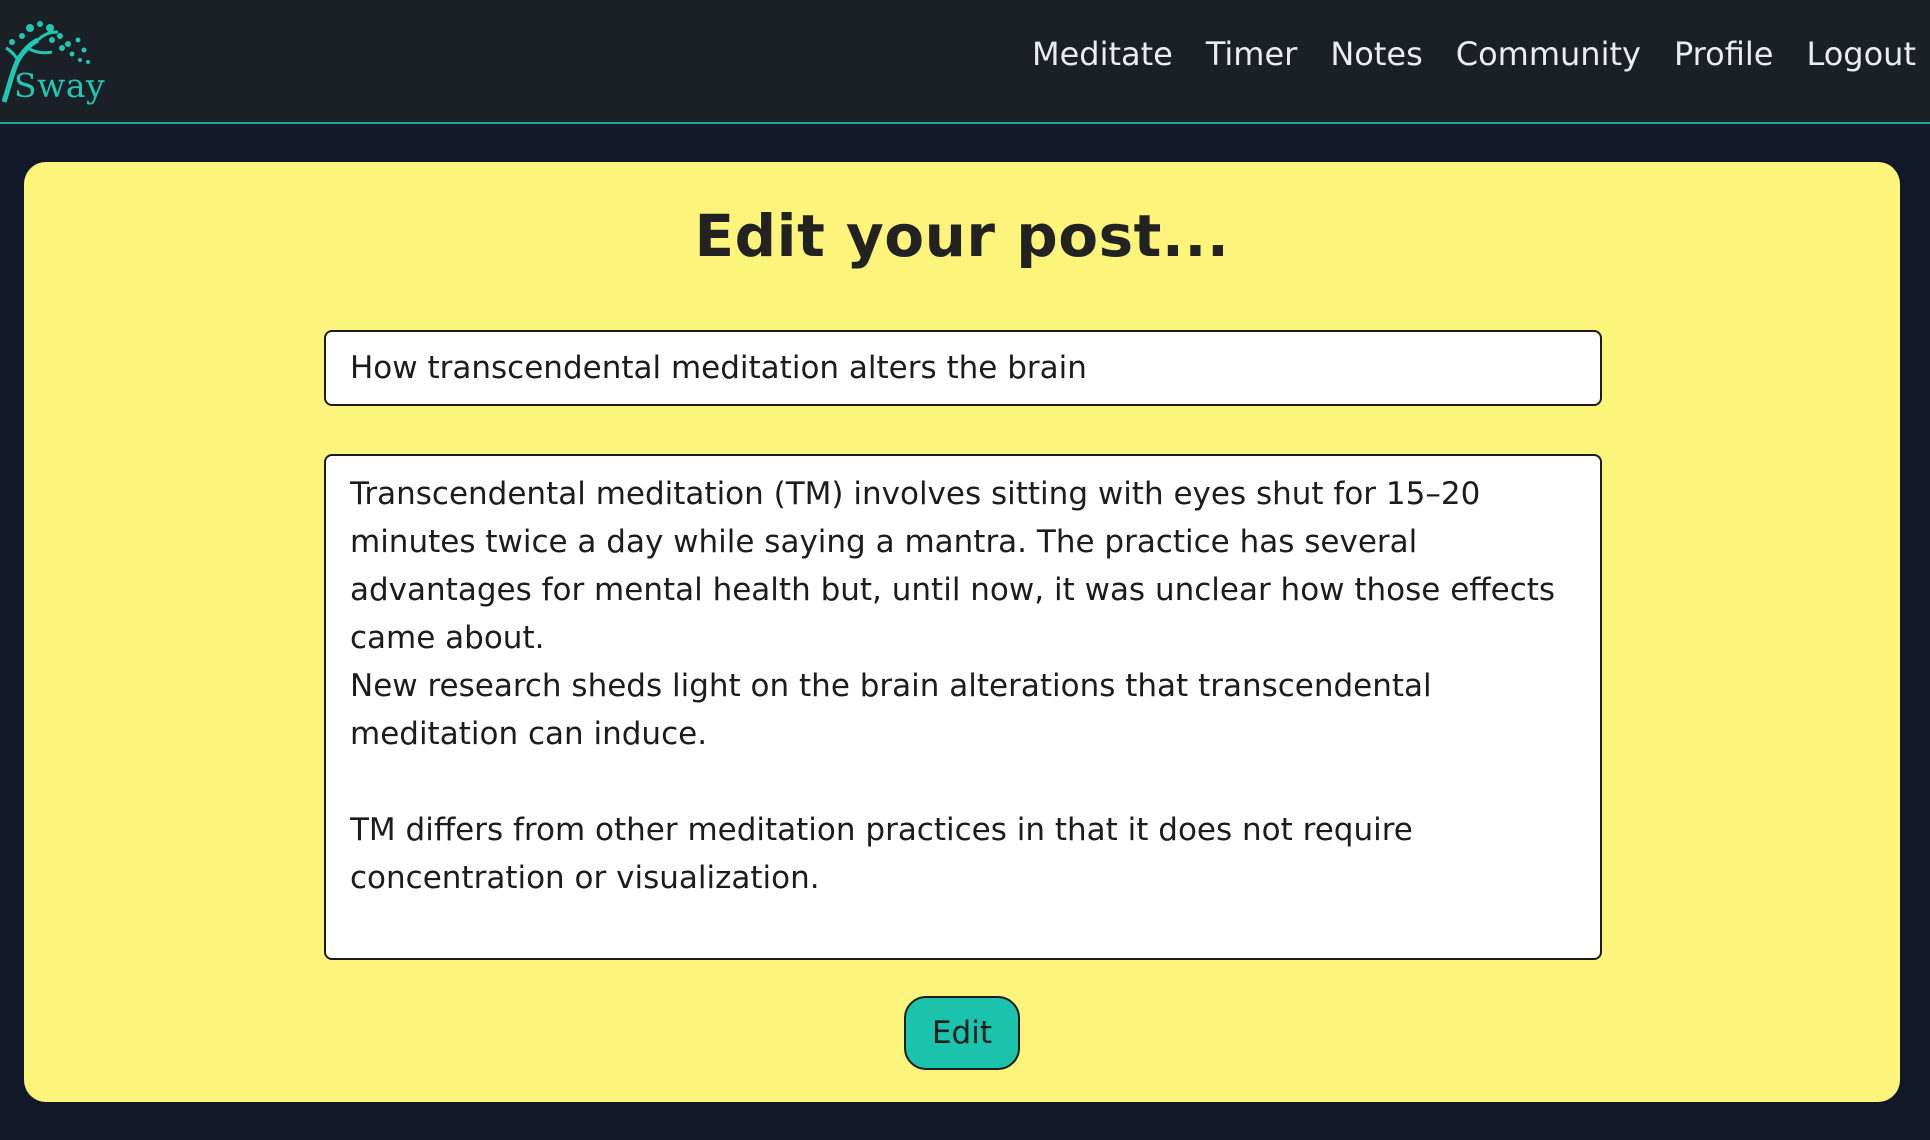 This screenshot has width=1930, height=1140. I want to click on nav-item-meditate: Meditate, so click(1102, 54).